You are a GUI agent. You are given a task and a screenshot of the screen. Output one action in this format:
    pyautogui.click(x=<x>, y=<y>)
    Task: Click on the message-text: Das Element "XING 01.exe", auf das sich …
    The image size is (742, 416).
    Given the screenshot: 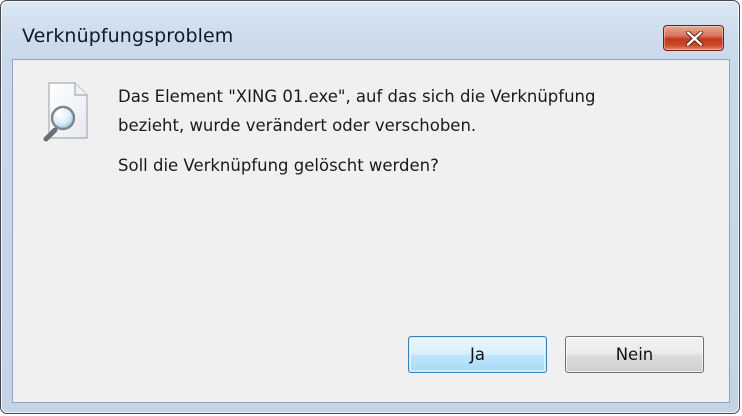 What is the action you would take?
    pyautogui.click(x=356, y=111)
    